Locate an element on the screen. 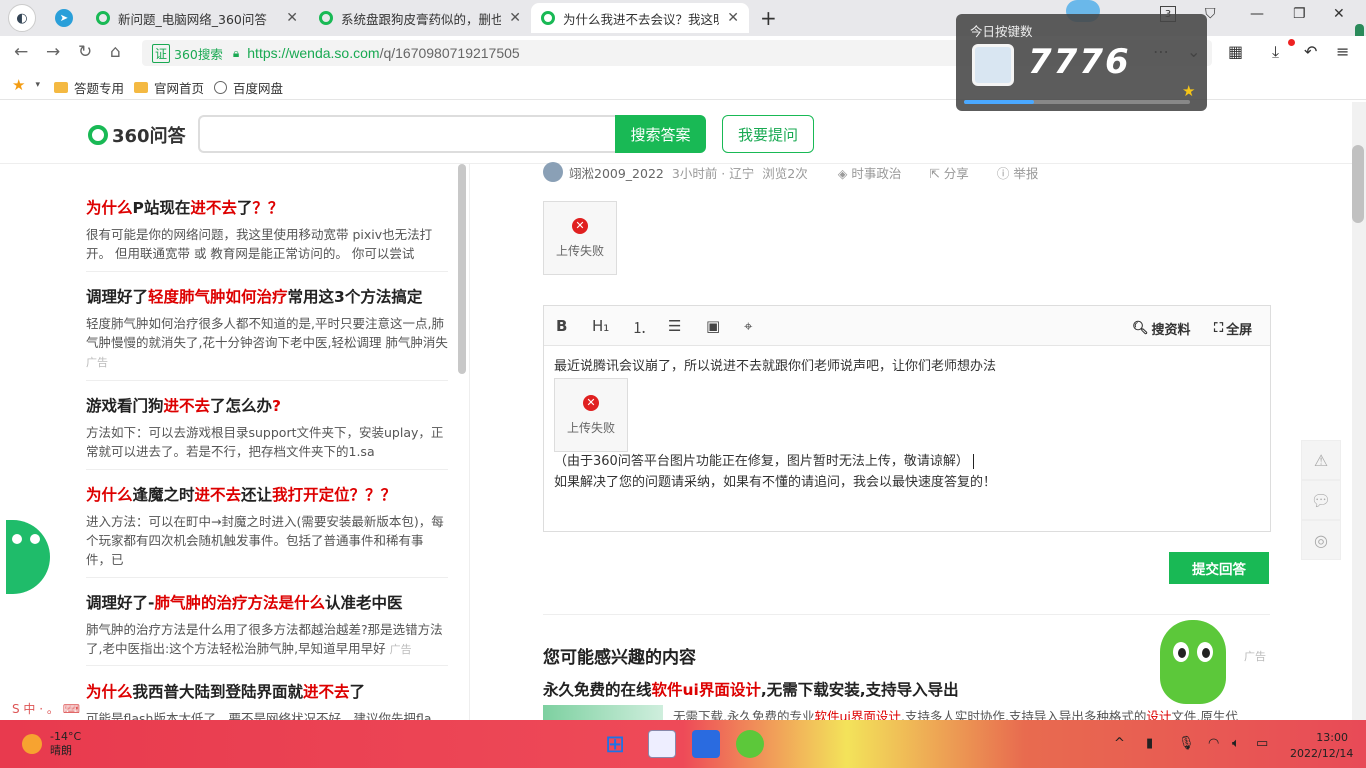  volume-icon: 🔈︎ is located at coordinates (1236, 743).